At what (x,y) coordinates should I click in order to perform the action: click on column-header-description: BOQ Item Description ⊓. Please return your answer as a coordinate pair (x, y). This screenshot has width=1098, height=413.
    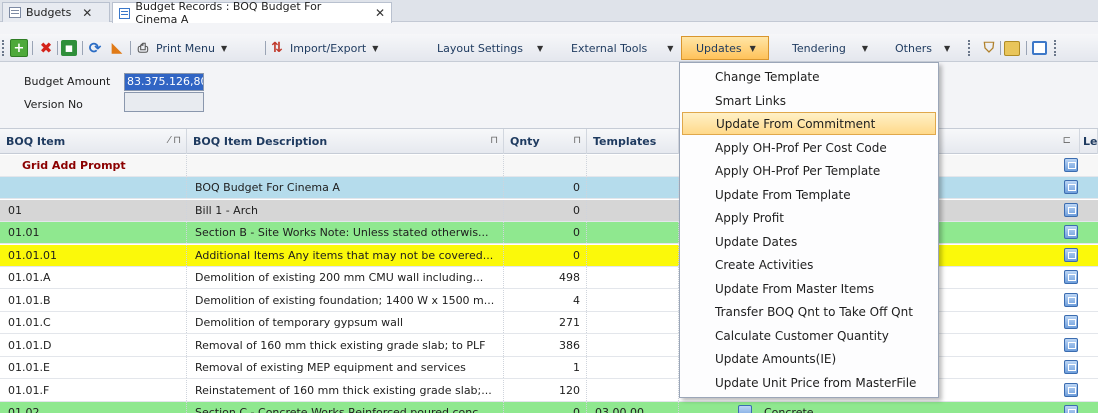
    Looking at the image, I should click on (345, 141).